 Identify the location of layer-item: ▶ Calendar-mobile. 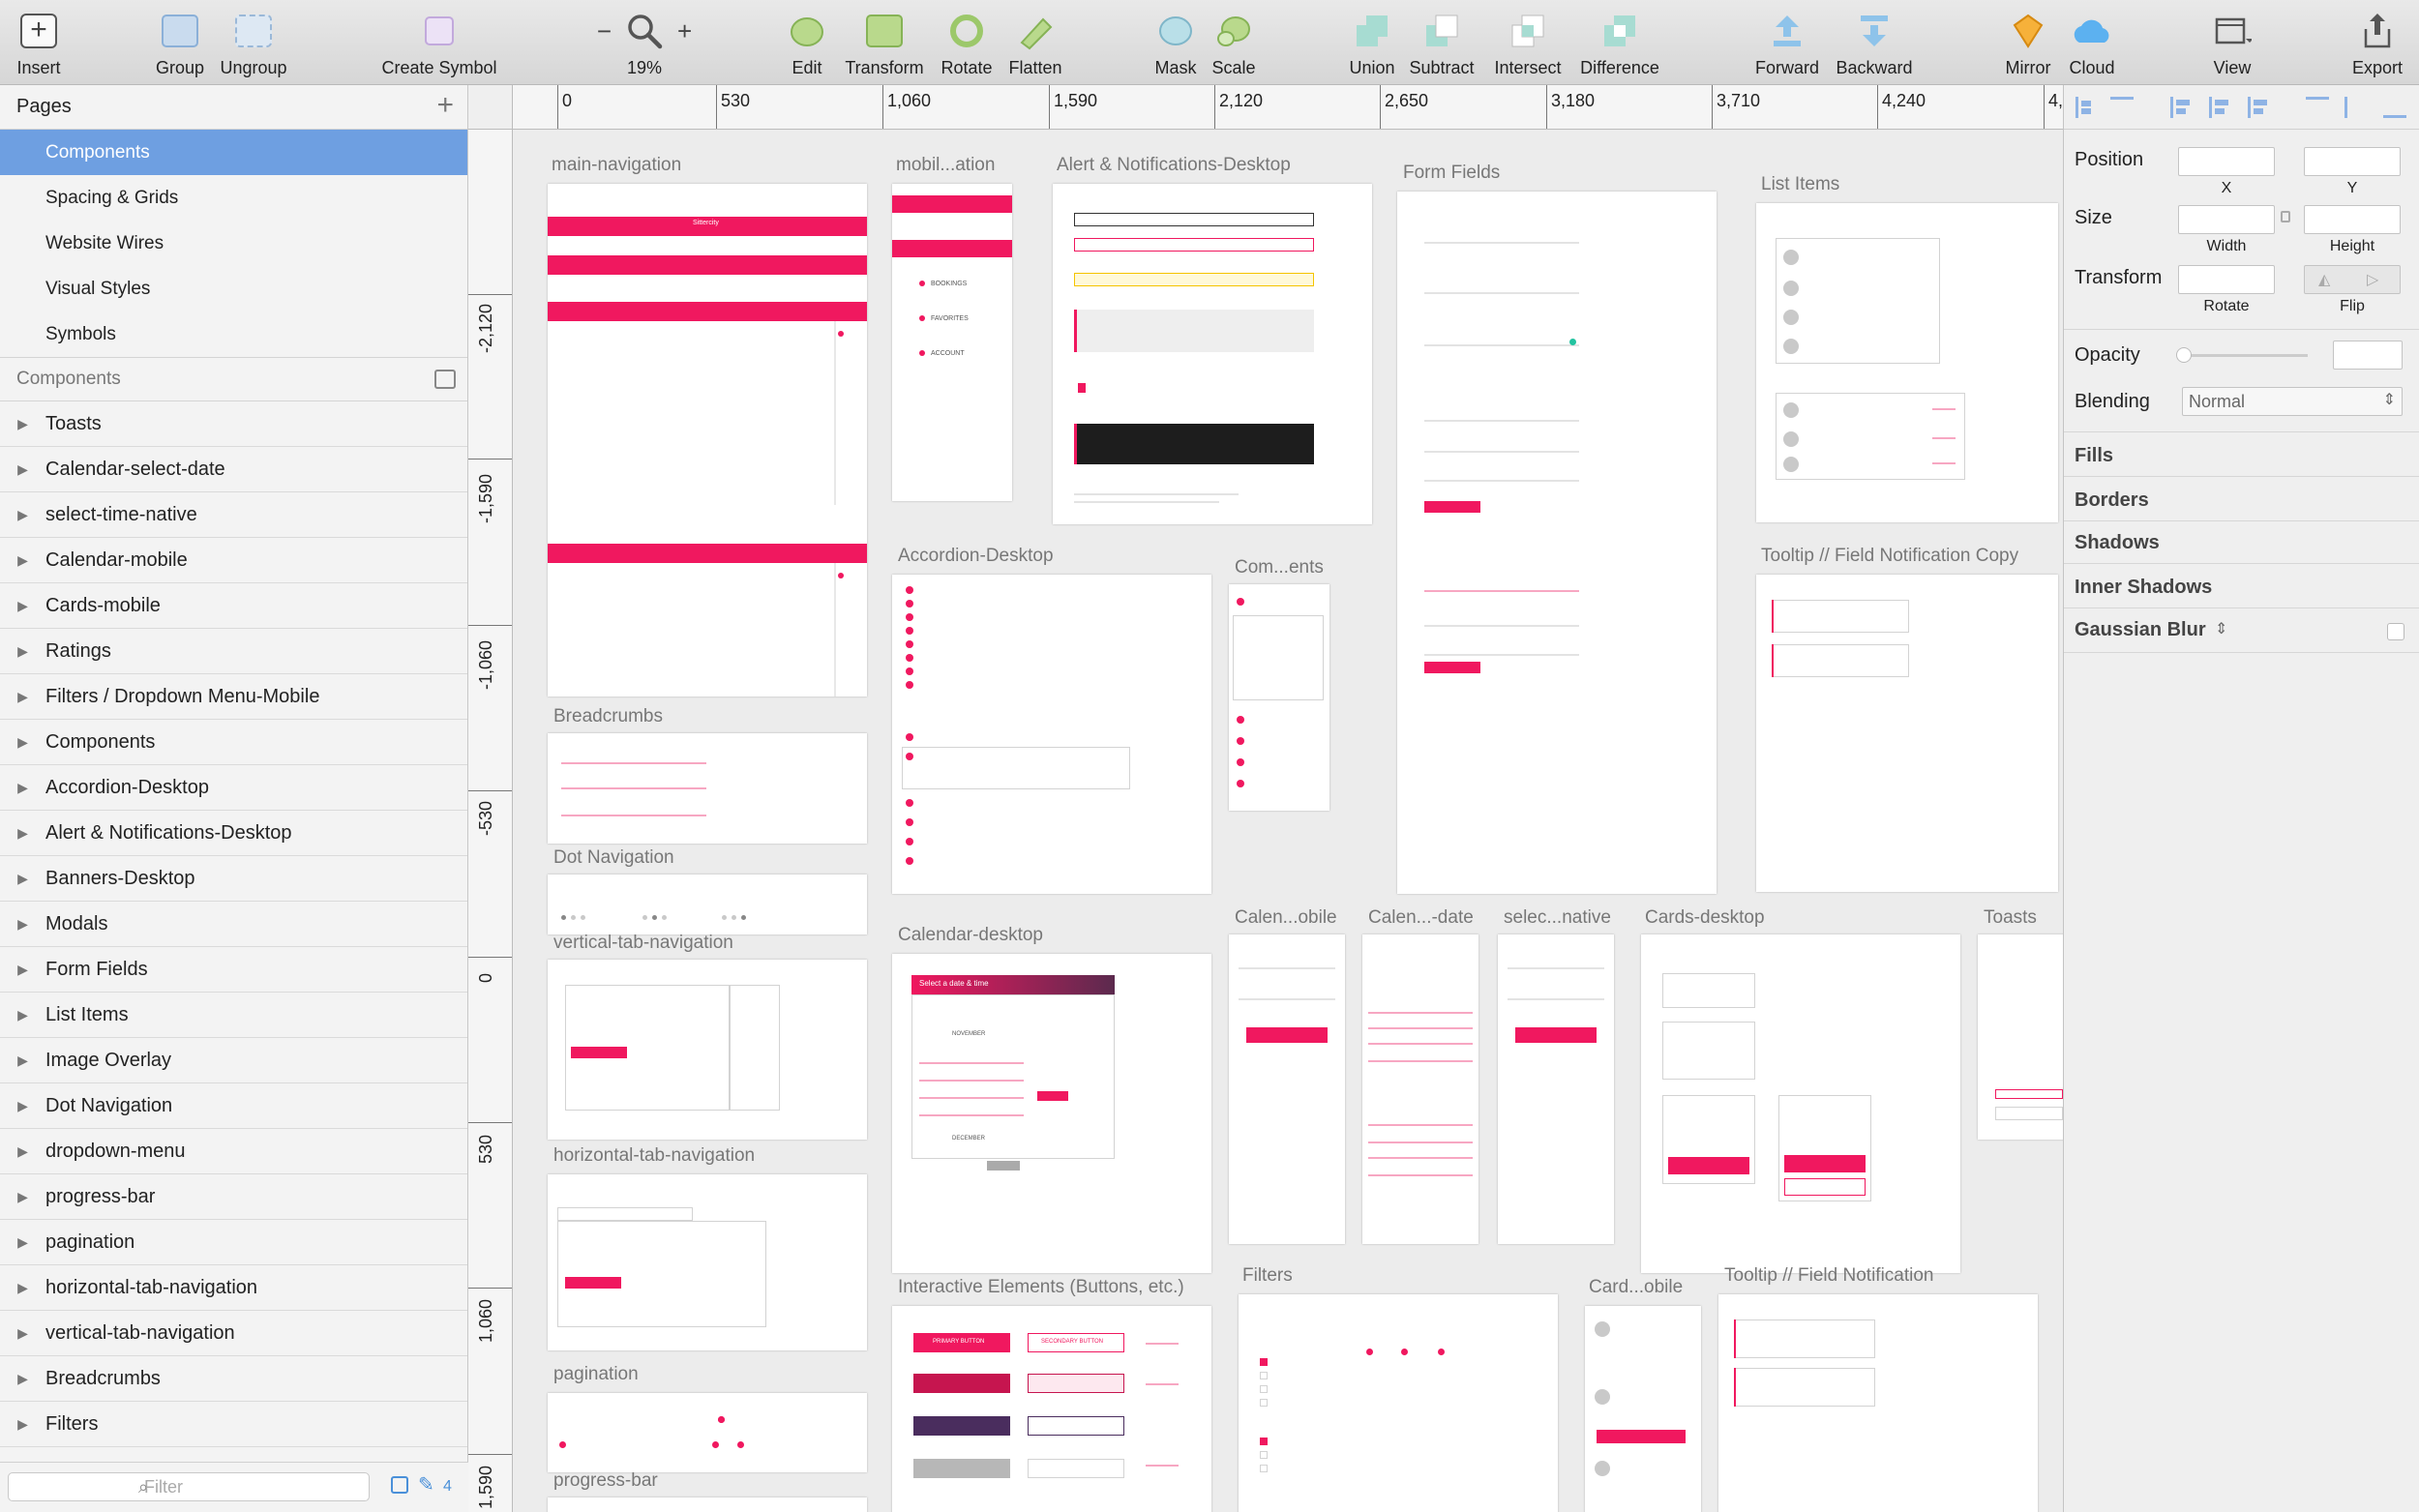
(233, 560).